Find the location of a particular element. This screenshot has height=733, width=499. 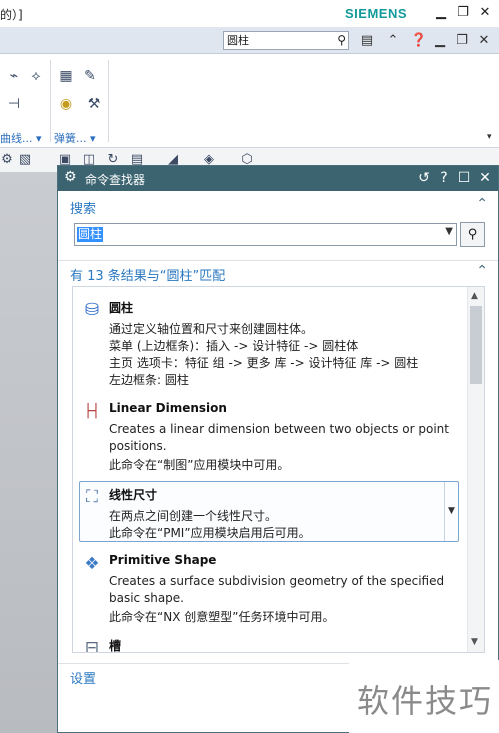

find-command-value: 圆柱 is located at coordinates (90, 234).